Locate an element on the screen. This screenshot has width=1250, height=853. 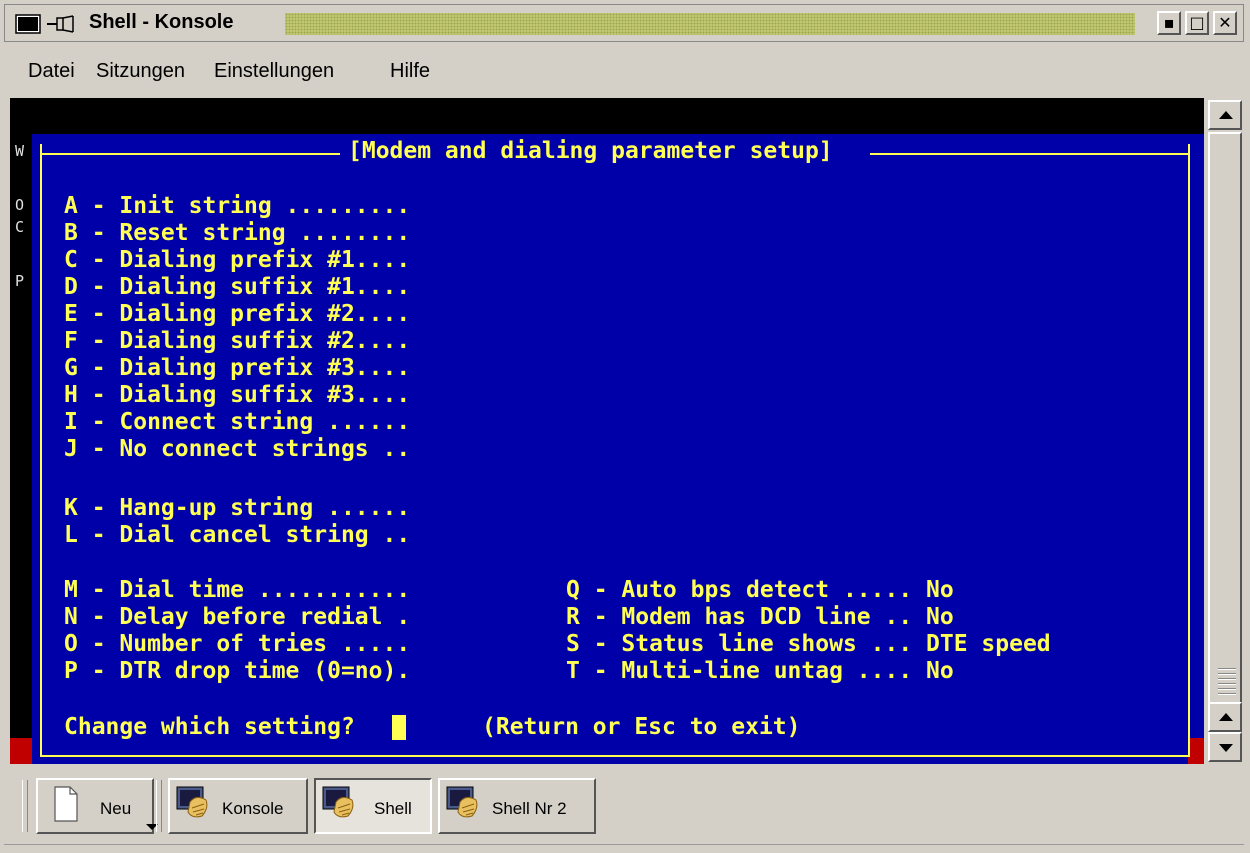
minimize-button: ▪ is located at coordinates (1169, 23).